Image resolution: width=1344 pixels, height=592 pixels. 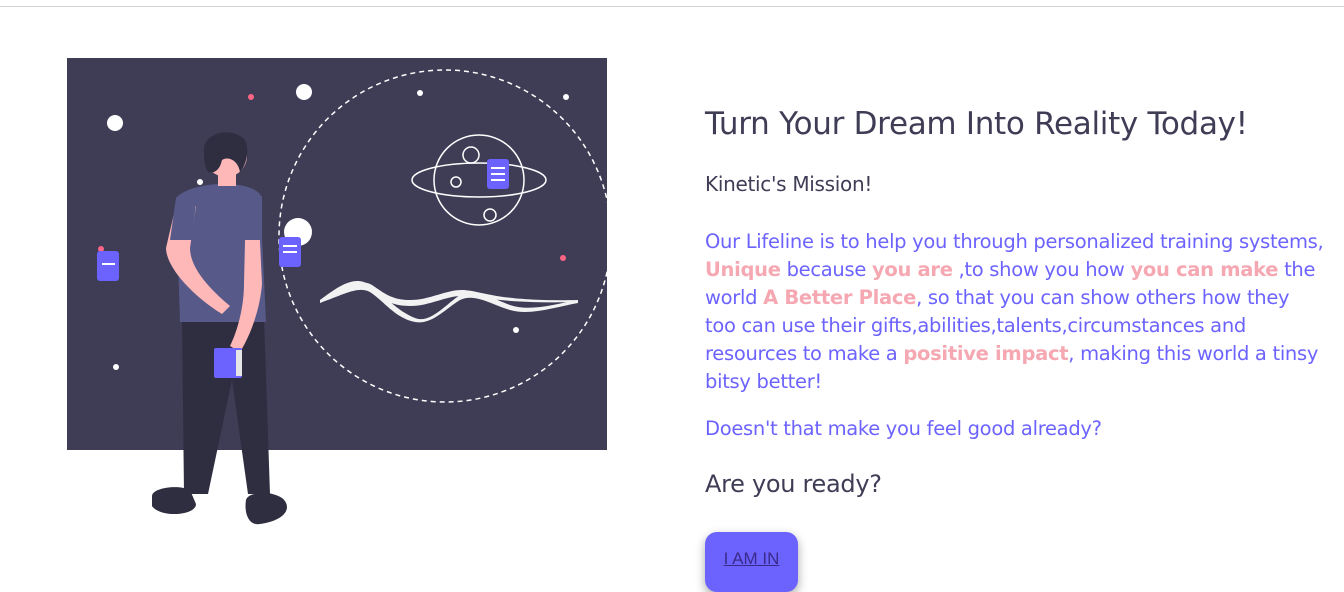 I want to click on mission-highlight: you are, so click(x=912, y=269).